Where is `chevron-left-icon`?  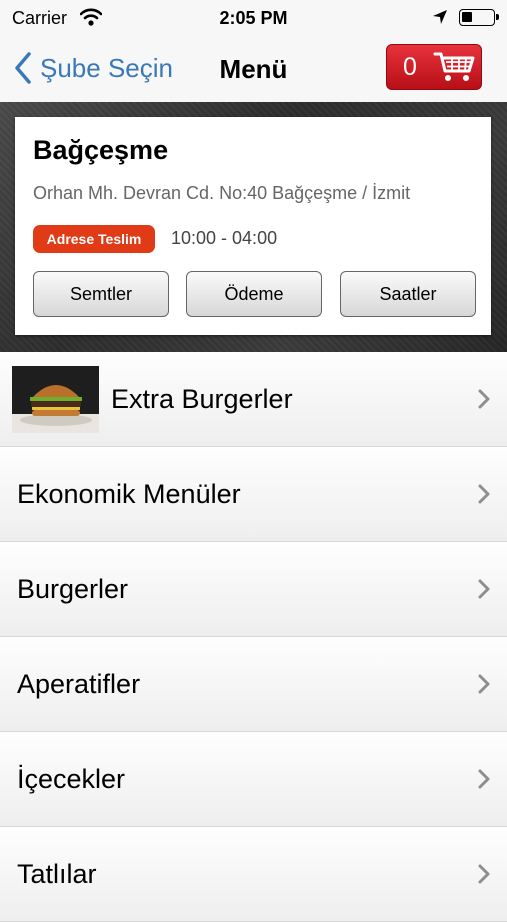 chevron-left-icon is located at coordinates (23, 68).